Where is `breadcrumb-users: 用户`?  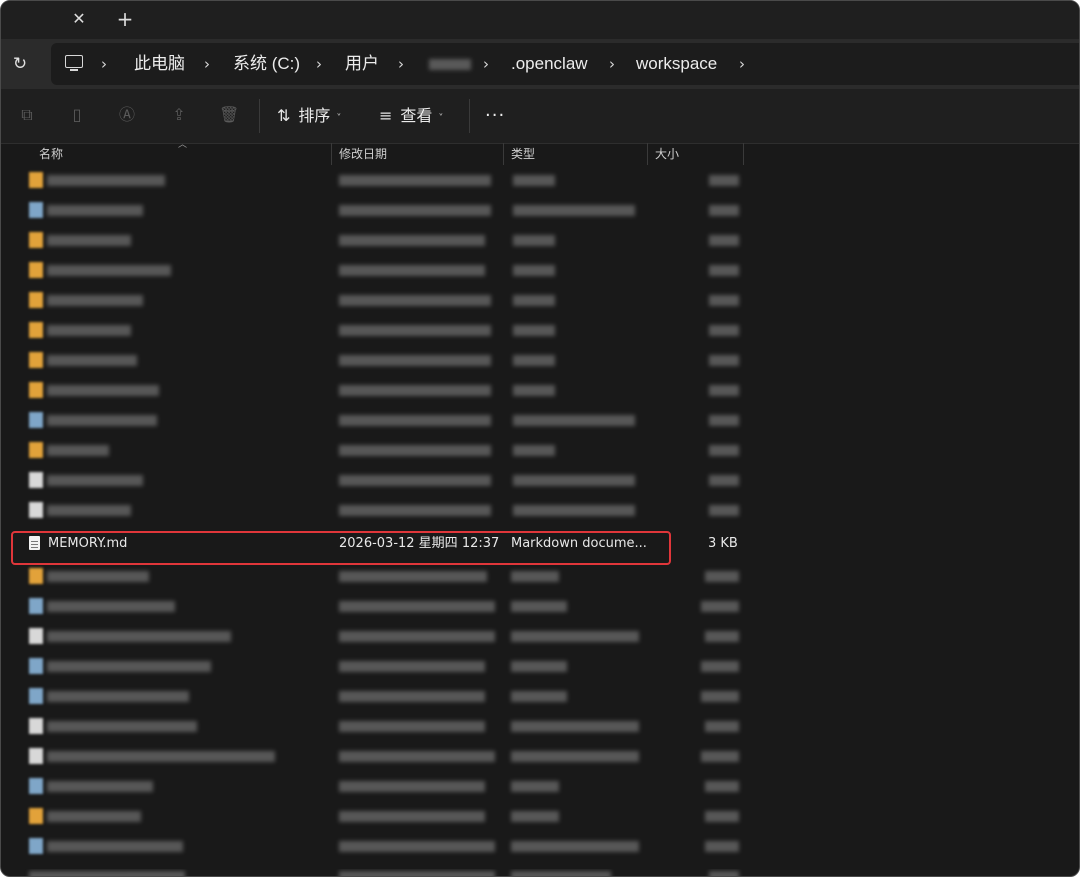
breadcrumb-users: 用户 is located at coordinates (362, 64).